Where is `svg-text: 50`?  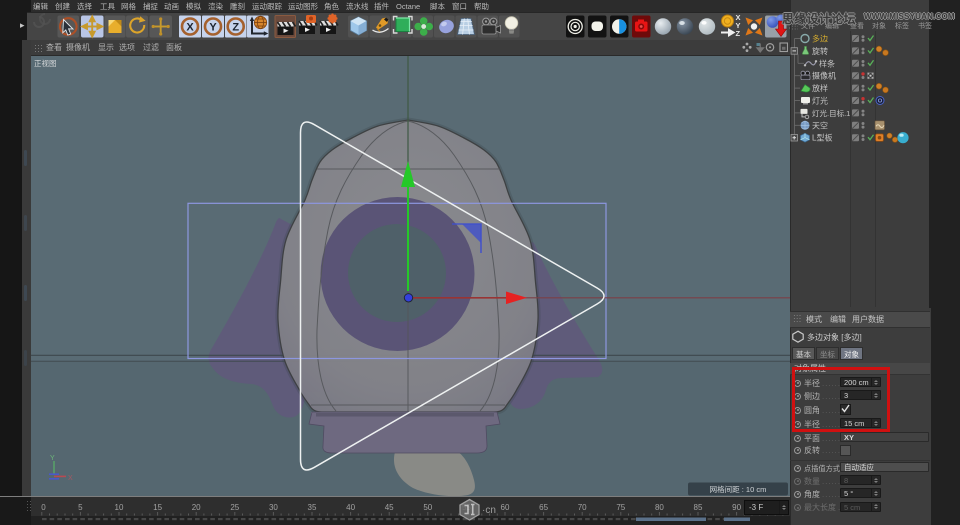 svg-text: 50 is located at coordinates (427, 507).